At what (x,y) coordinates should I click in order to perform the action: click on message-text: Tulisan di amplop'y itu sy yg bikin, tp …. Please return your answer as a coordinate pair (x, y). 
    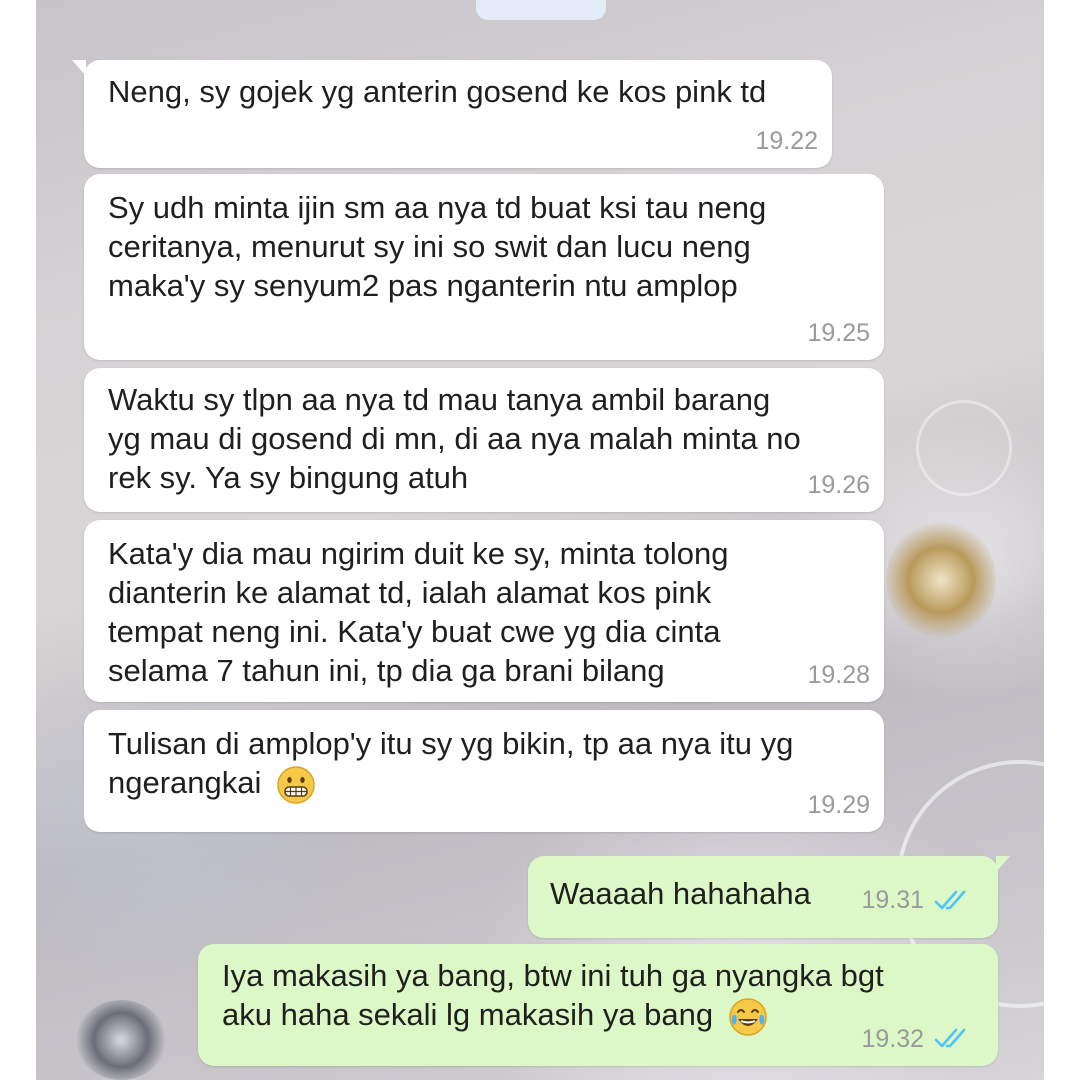
    Looking at the image, I should click on (450, 764).